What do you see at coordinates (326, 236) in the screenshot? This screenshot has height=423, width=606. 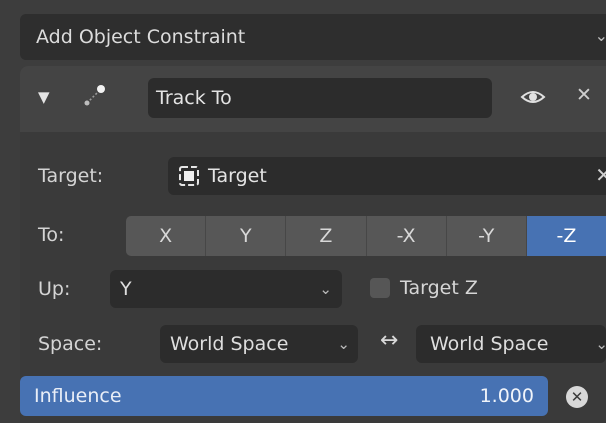 I see `axis-z-button: Z` at bounding box center [326, 236].